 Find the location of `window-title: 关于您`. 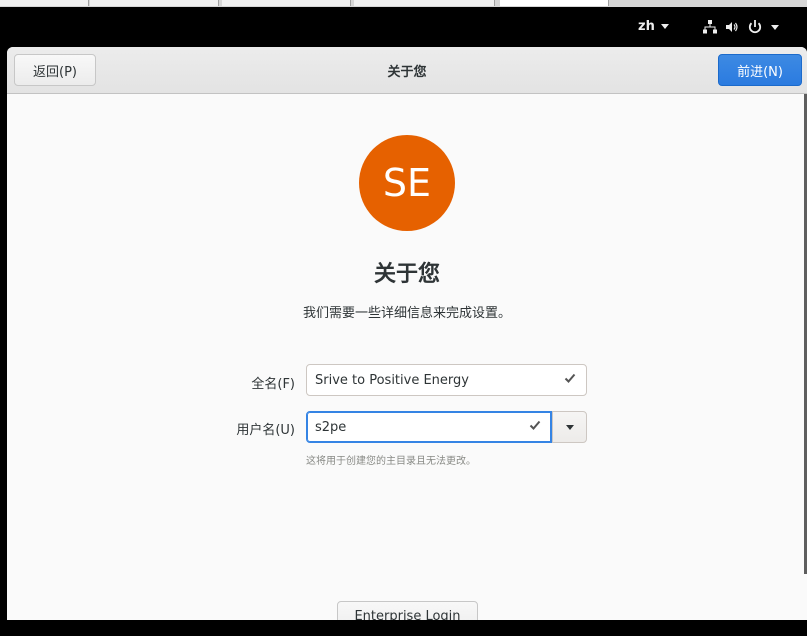

window-title: 关于您 is located at coordinates (407, 72).